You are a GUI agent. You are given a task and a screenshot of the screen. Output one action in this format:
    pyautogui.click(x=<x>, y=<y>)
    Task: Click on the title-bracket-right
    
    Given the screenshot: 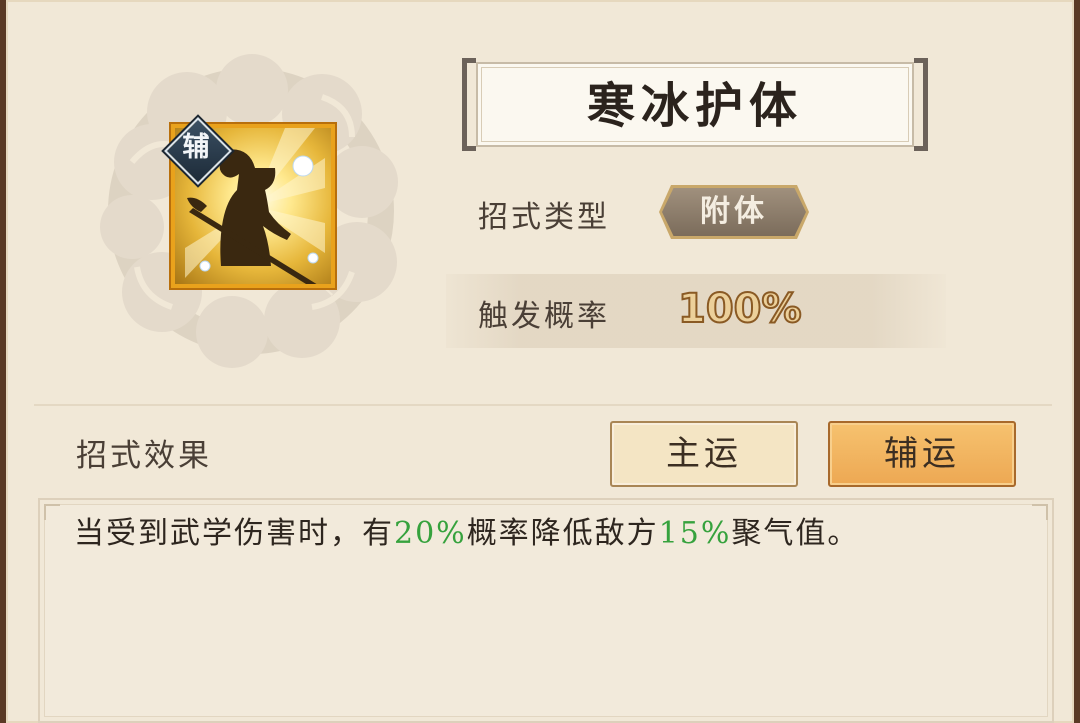 What is the action you would take?
    pyautogui.click(x=921, y=104)
    